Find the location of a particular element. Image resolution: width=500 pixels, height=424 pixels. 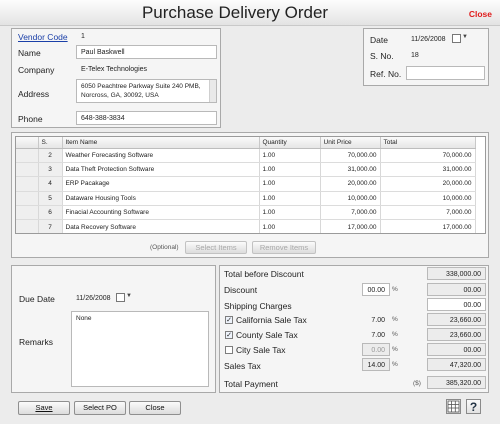

select-items-button: Select Items is located at coordinates (216, 247).